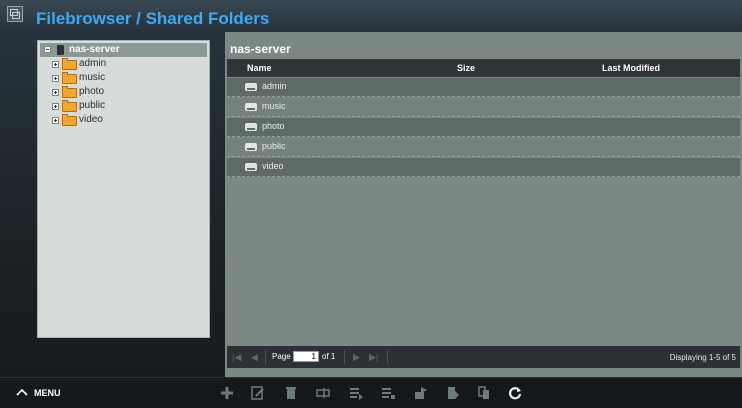  Describe the element at coordinates (483, 357) in the screenshot. I see `paging-toolbar: |◀ ◀ Page of 1 ▶ ▶| Displaying 1-5 of 5` at that location.